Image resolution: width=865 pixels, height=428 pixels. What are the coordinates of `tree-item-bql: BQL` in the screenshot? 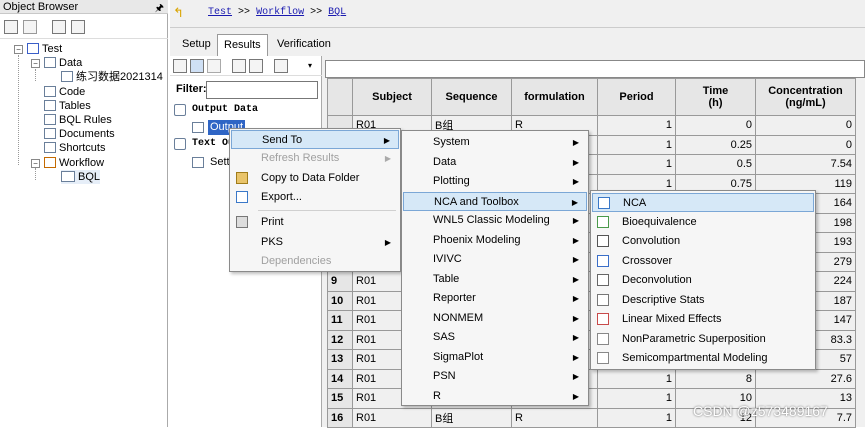 It's located at (81, 177).